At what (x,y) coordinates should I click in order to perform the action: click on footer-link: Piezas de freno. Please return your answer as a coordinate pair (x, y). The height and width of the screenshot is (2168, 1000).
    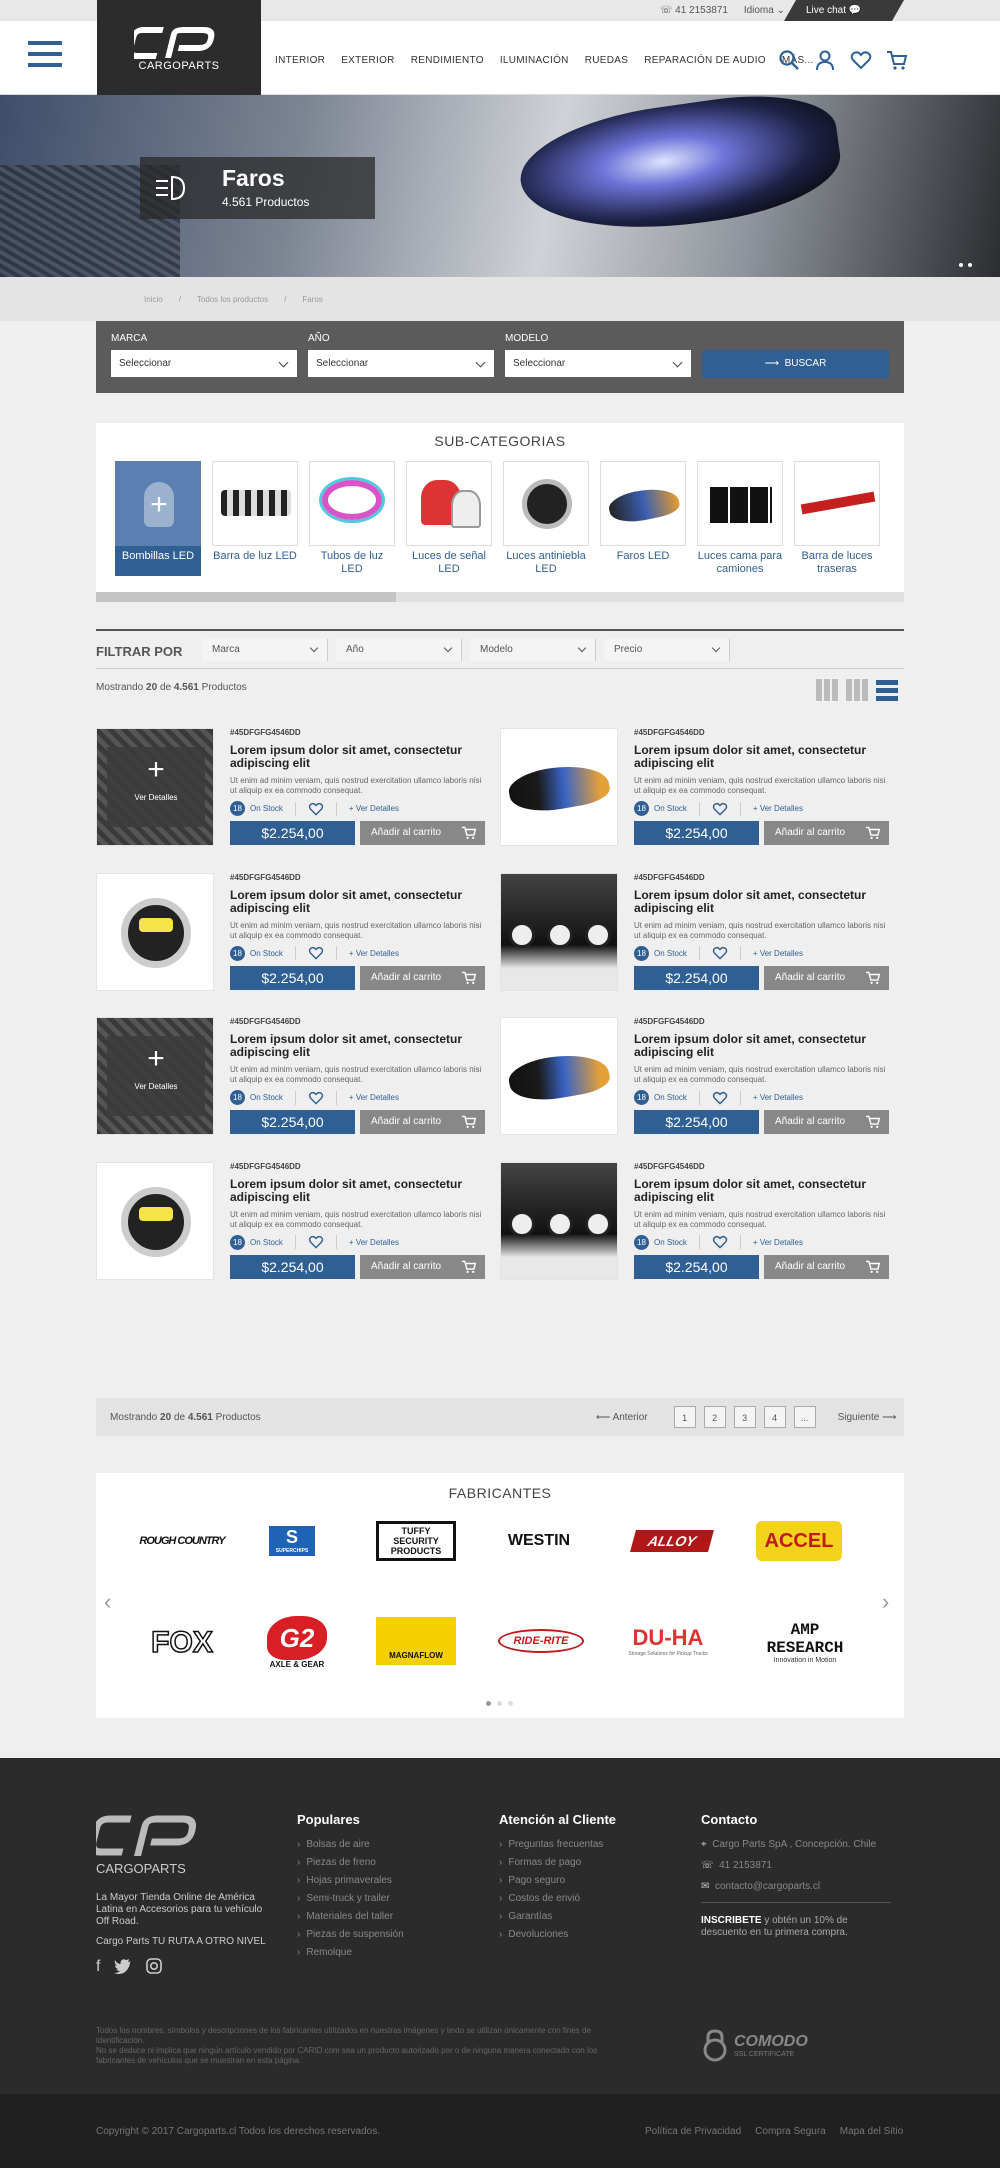
    Looking at the image, I should click on (350, 1862).